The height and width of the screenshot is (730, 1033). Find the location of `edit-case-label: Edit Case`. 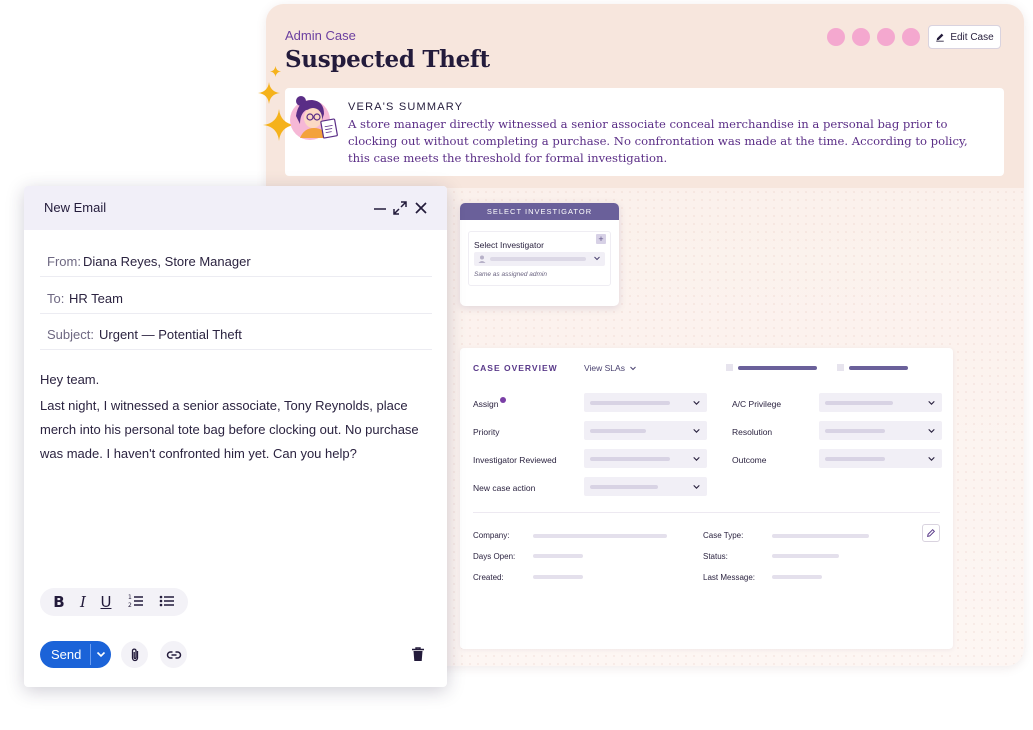

edit-case-label: Edit Case is located at coordinates (972, 37).